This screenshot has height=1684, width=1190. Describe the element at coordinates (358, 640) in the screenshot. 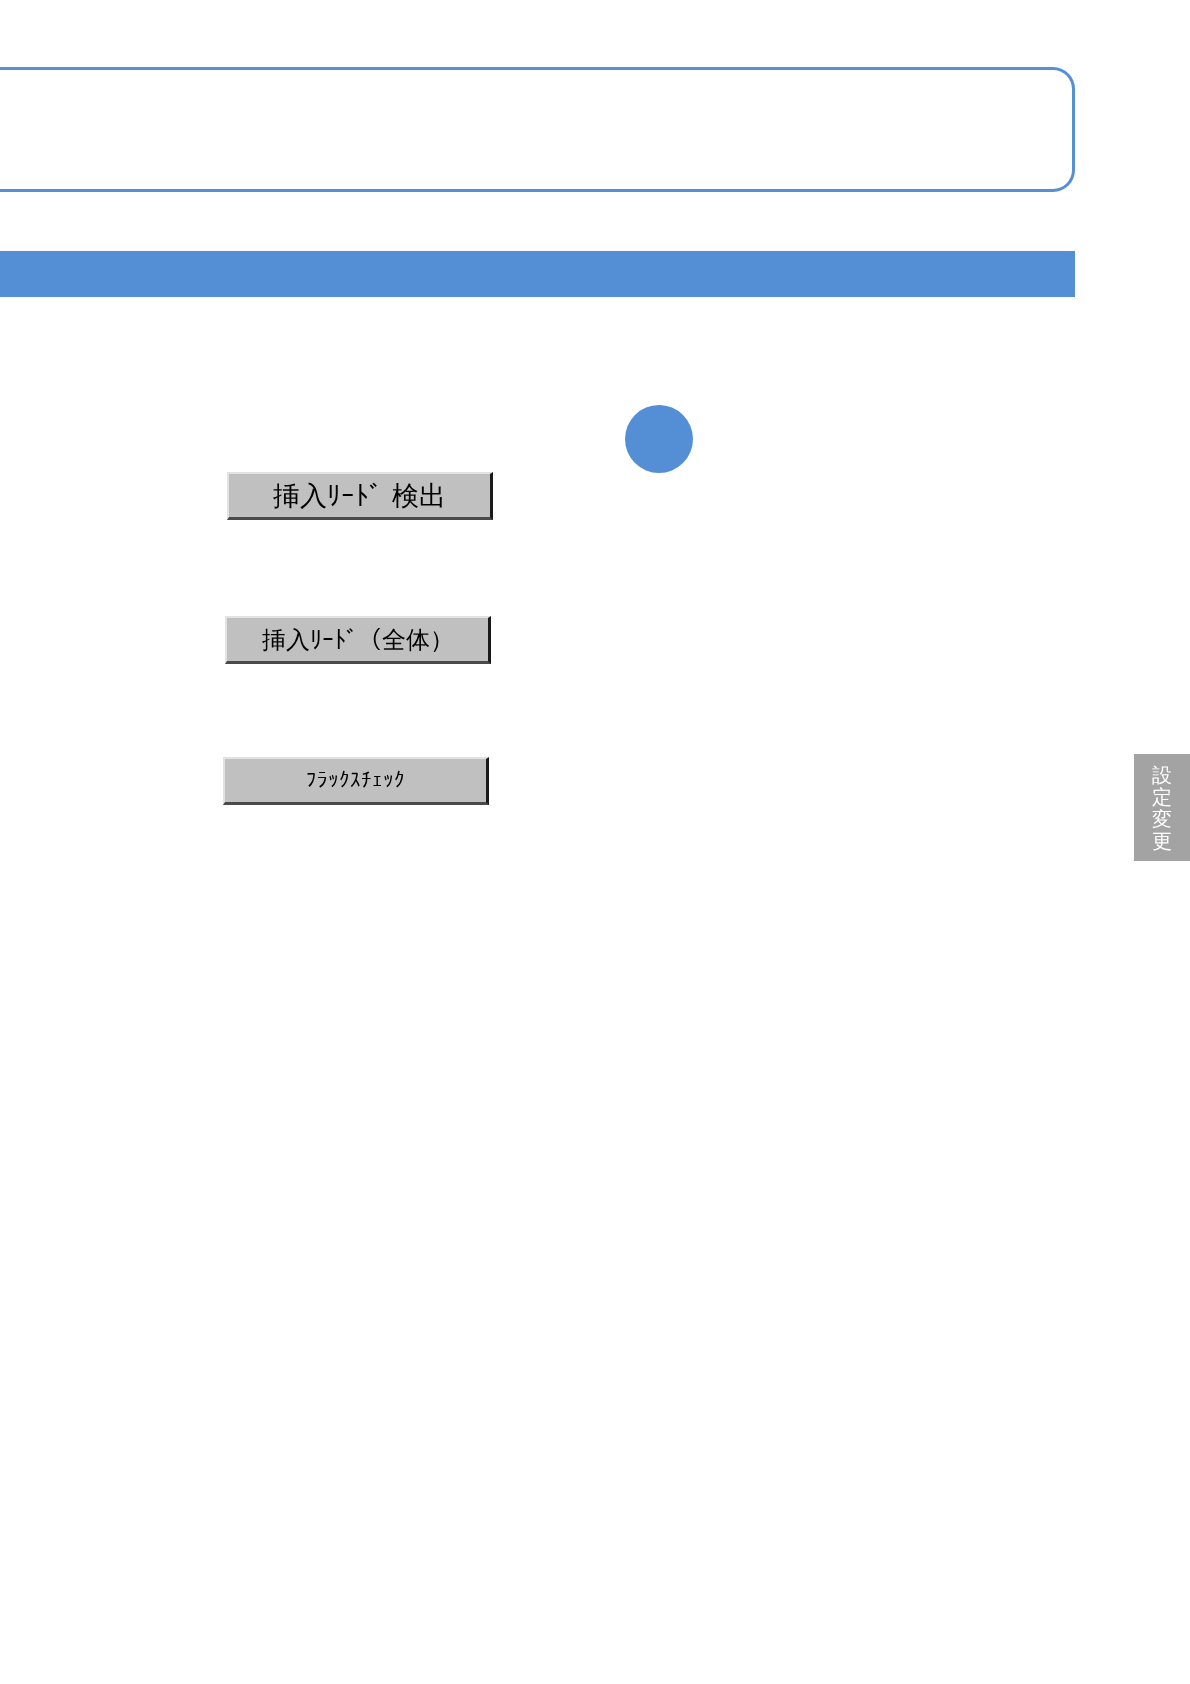

I see `toolbar-button: 挿入ﾘｰﾄﾞ（全体）` at that location.